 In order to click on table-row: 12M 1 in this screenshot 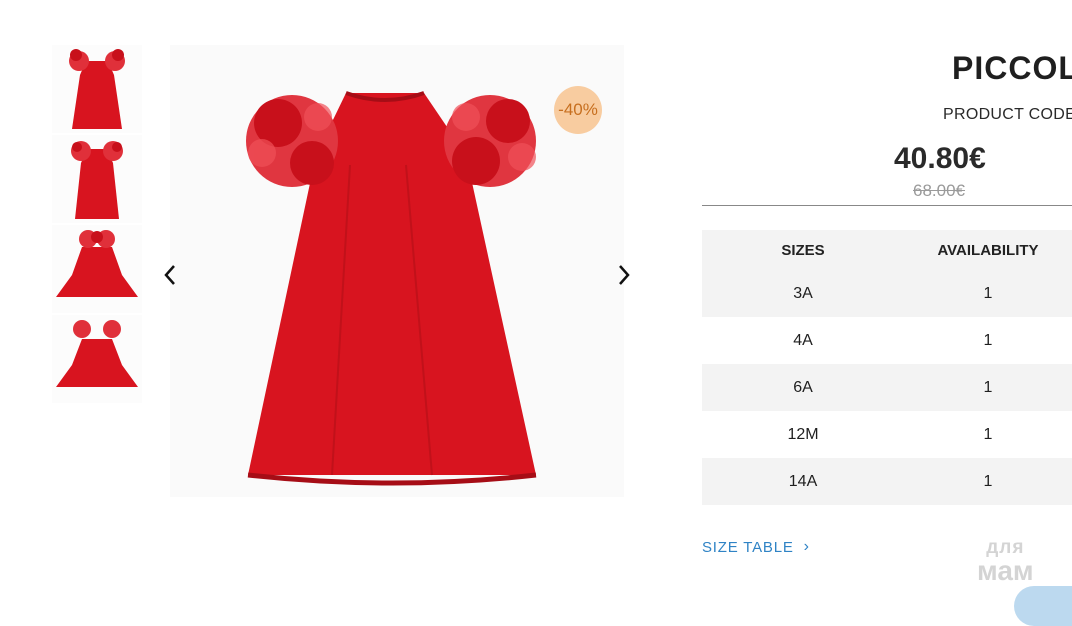, I will do `click(887, 434)`.